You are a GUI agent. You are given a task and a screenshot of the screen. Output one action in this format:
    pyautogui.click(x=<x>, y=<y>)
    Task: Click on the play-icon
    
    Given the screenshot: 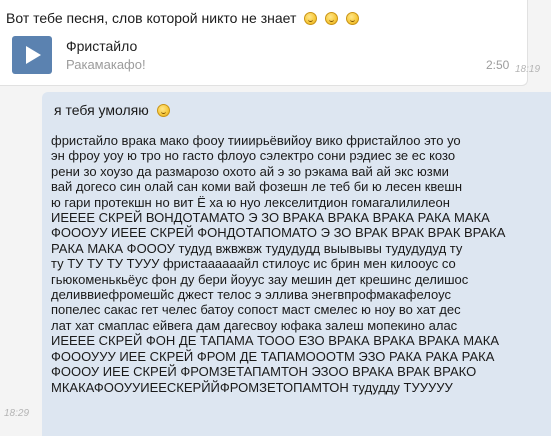 What is the action you would take?
    pyautogui.click(x=32, y=55)
    